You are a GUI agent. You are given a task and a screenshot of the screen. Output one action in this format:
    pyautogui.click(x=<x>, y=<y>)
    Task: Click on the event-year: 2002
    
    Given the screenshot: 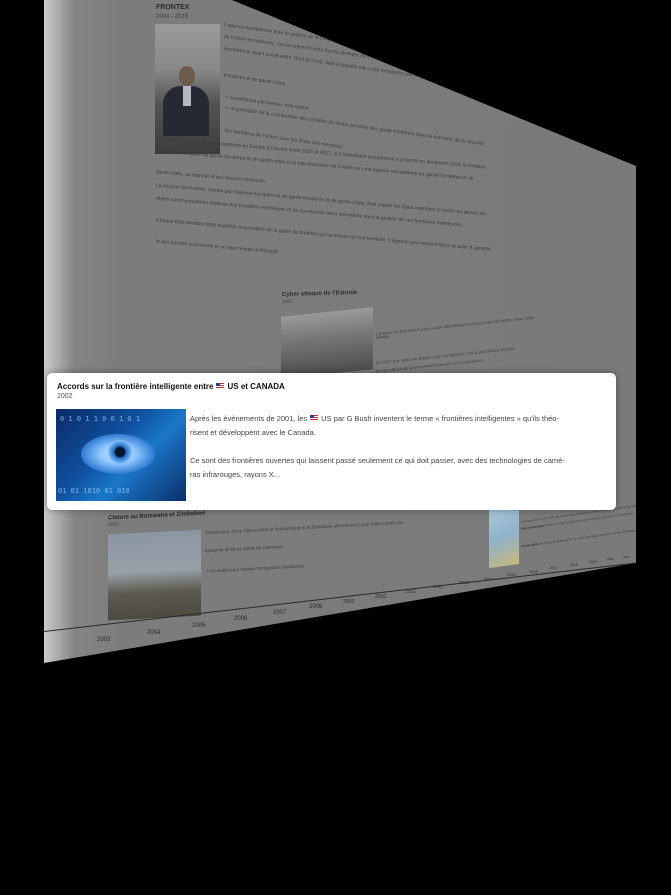 What is the action you would take?
    pyautogui.click(x=65, y=396)
    